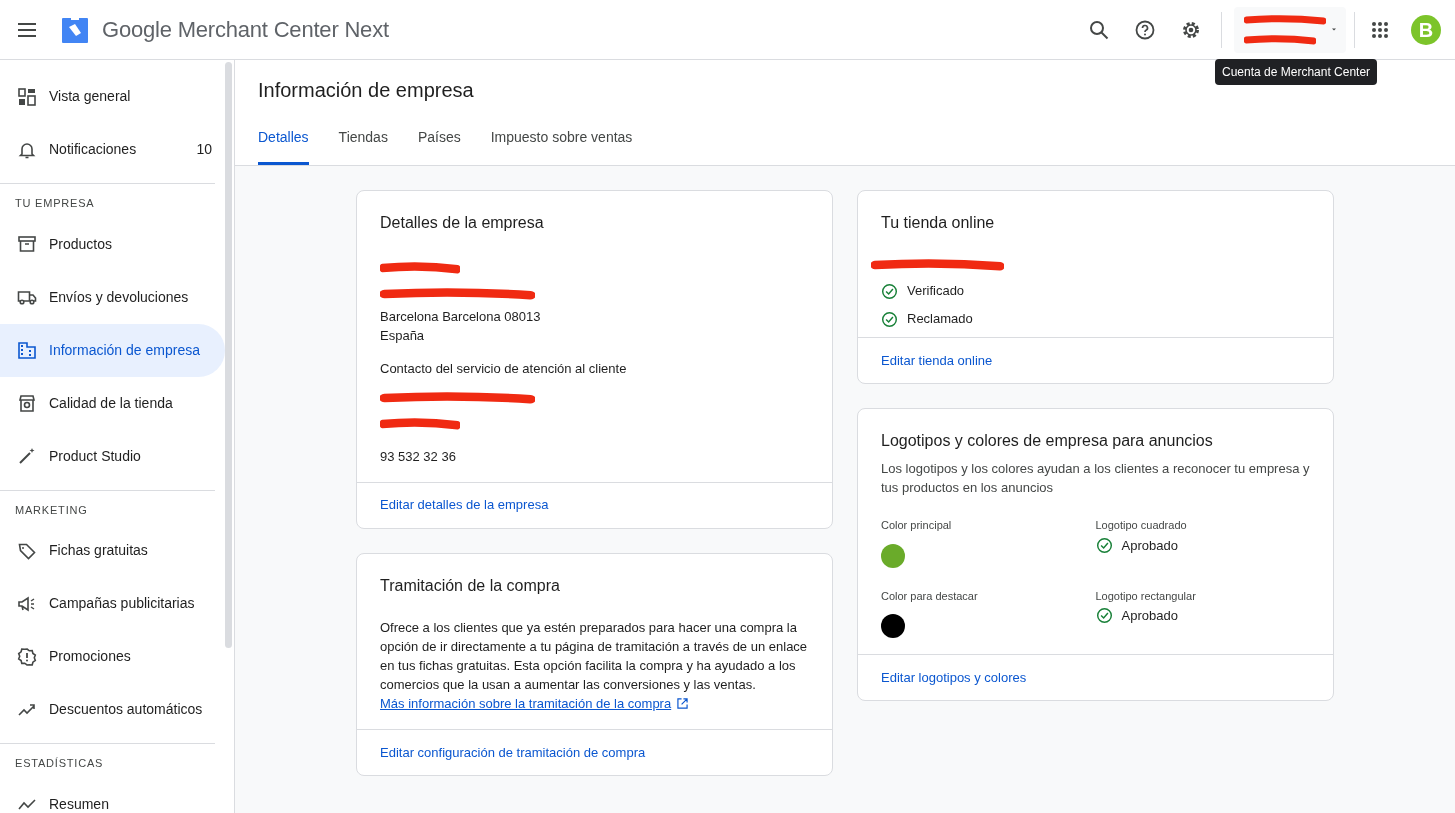 The width and height of the screenshot is (1455, 813). What do you see at coordinates (534, 703) in the screenshot?
I see `learn-more-link: Más información sobre la tramitación de la compra` at bounding box center [534, 703].